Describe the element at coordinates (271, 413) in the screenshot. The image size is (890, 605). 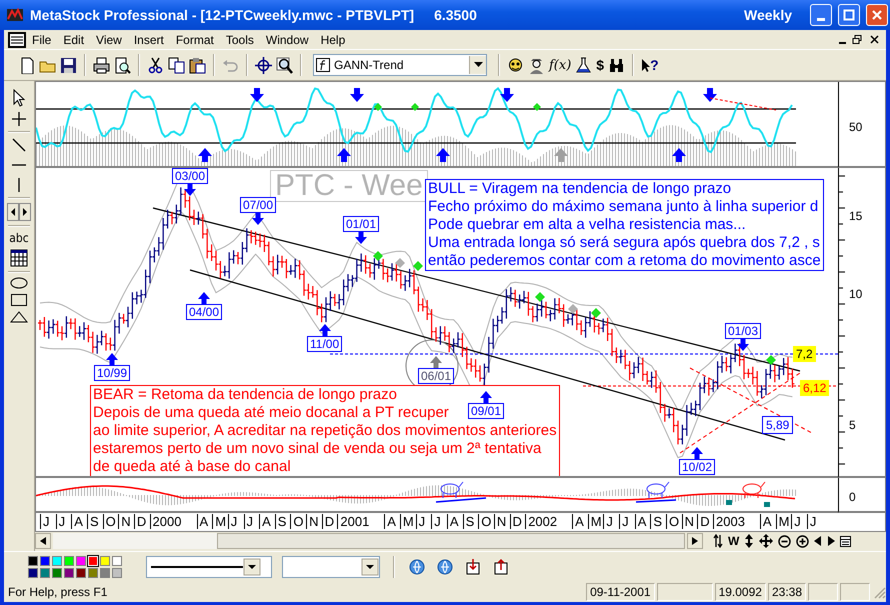
I see `note-text: Depois de uma queda até meio docanal a PT recuper` at that location.